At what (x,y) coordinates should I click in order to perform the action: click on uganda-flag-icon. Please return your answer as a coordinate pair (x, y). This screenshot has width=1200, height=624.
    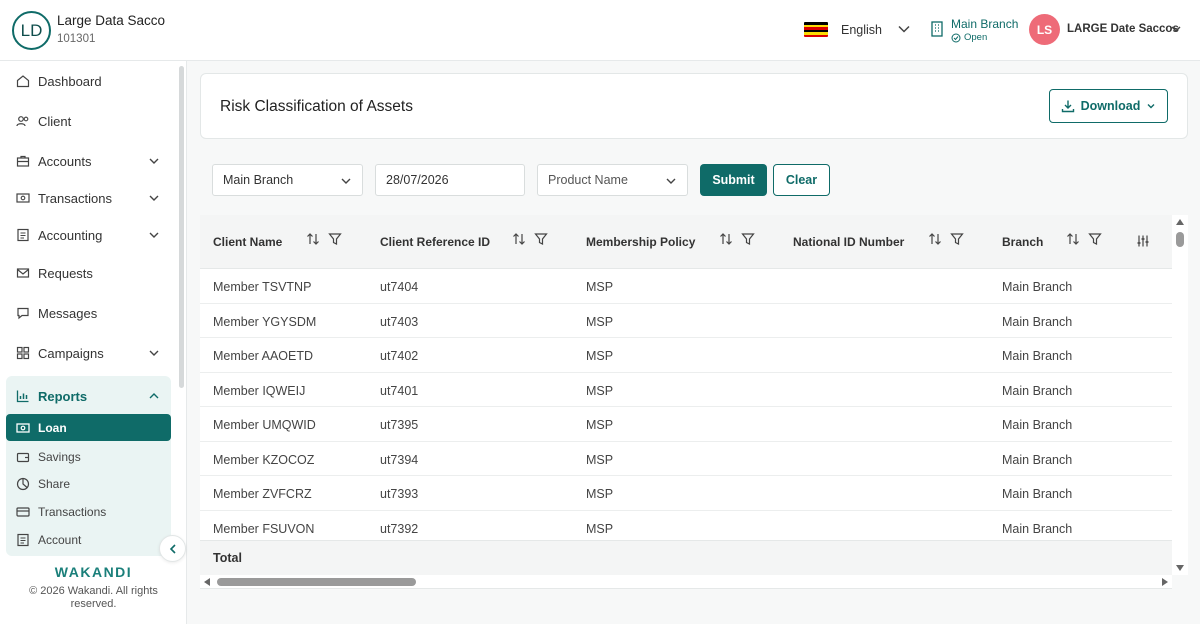
    Looking at the image, I should click on (816, 29).